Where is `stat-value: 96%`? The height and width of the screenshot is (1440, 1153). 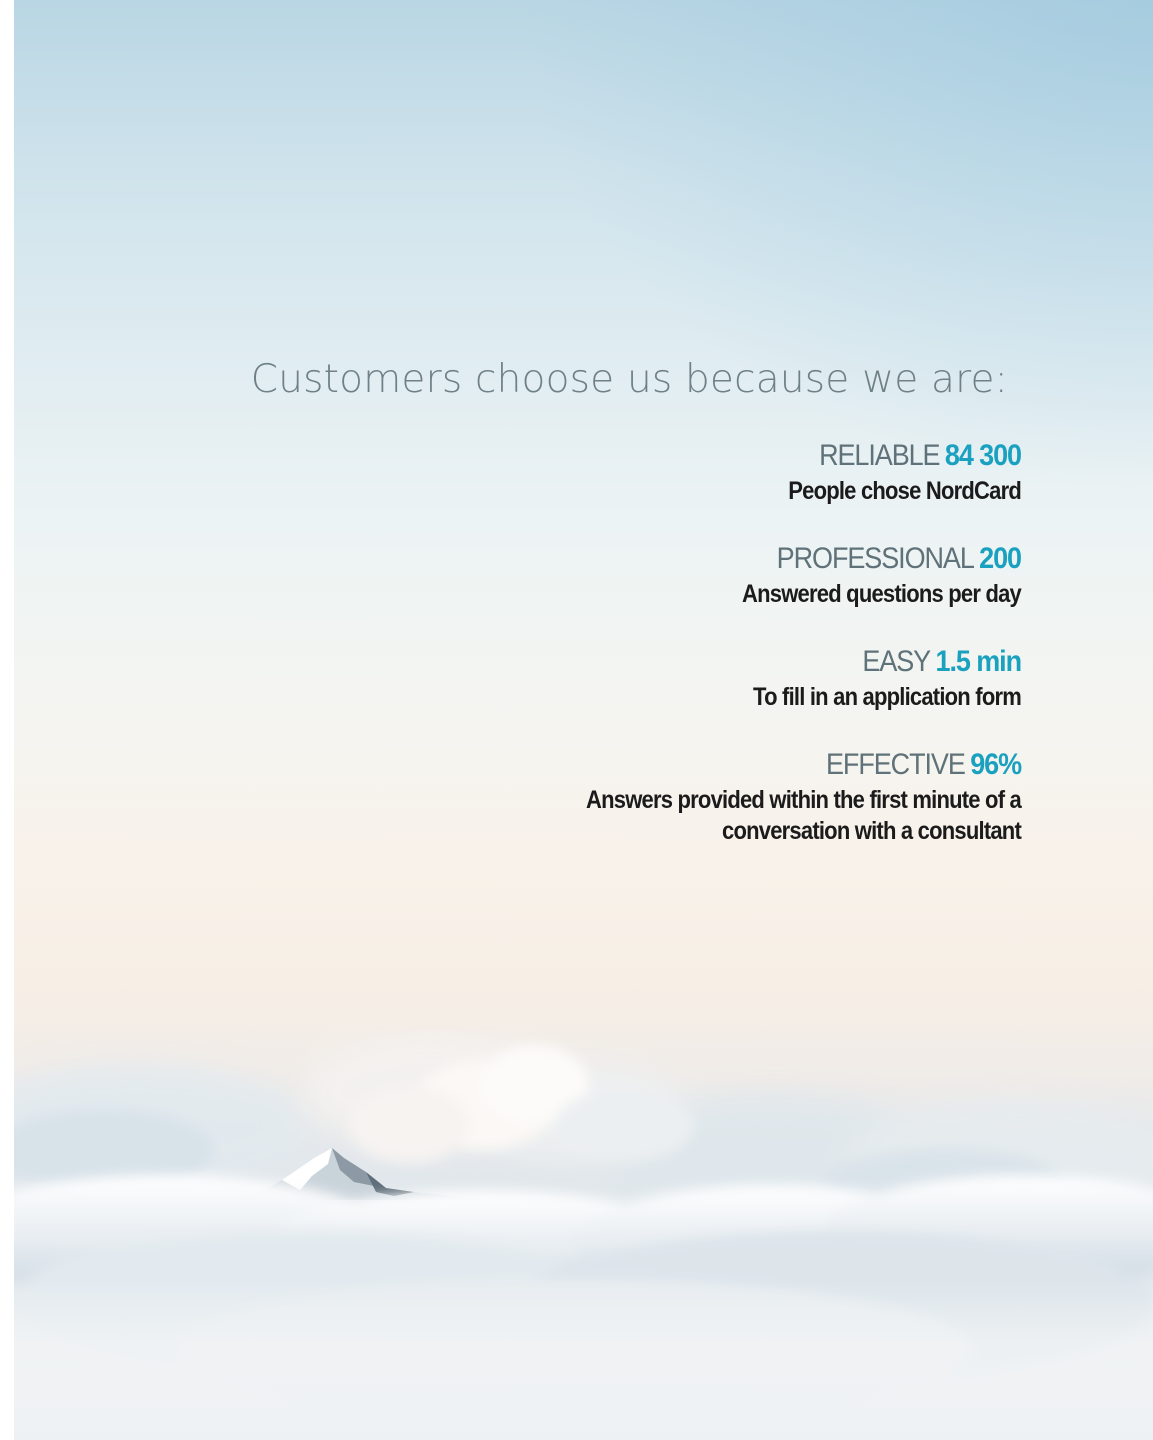
stat-value: 96% is located at coordinates (996, 764).